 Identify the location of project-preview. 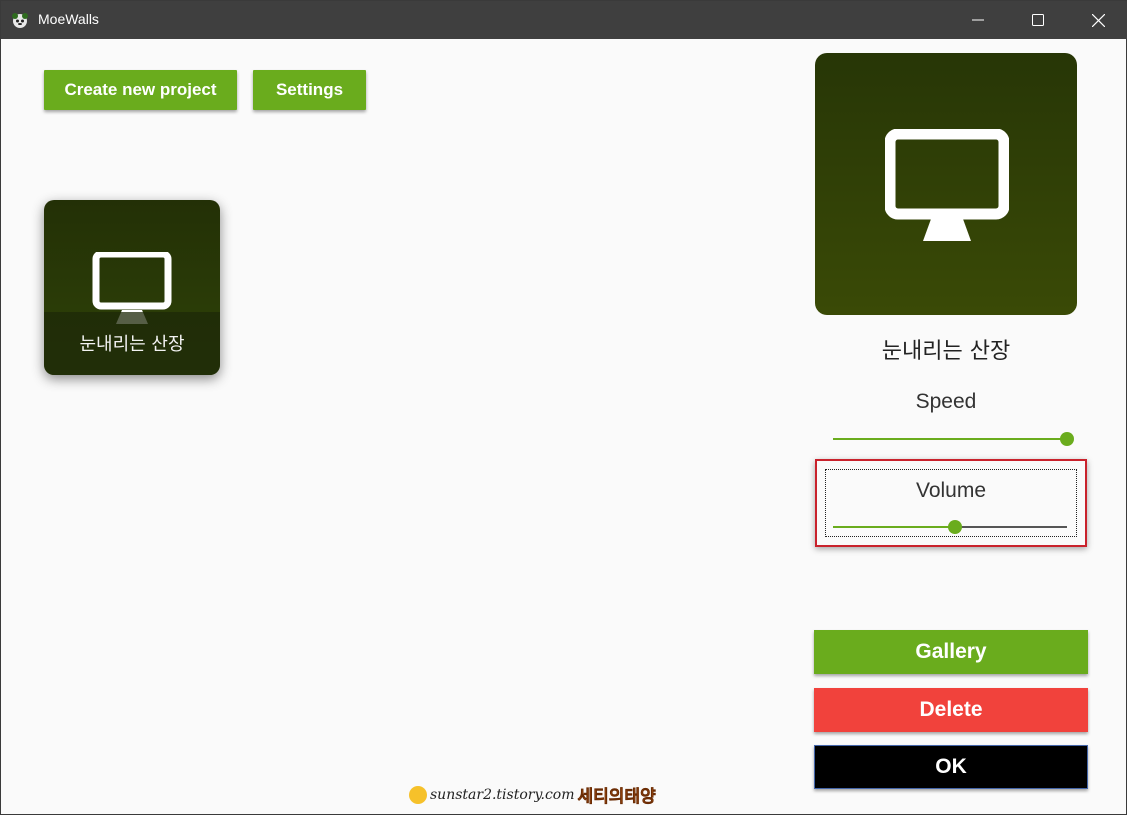
(946, 184).